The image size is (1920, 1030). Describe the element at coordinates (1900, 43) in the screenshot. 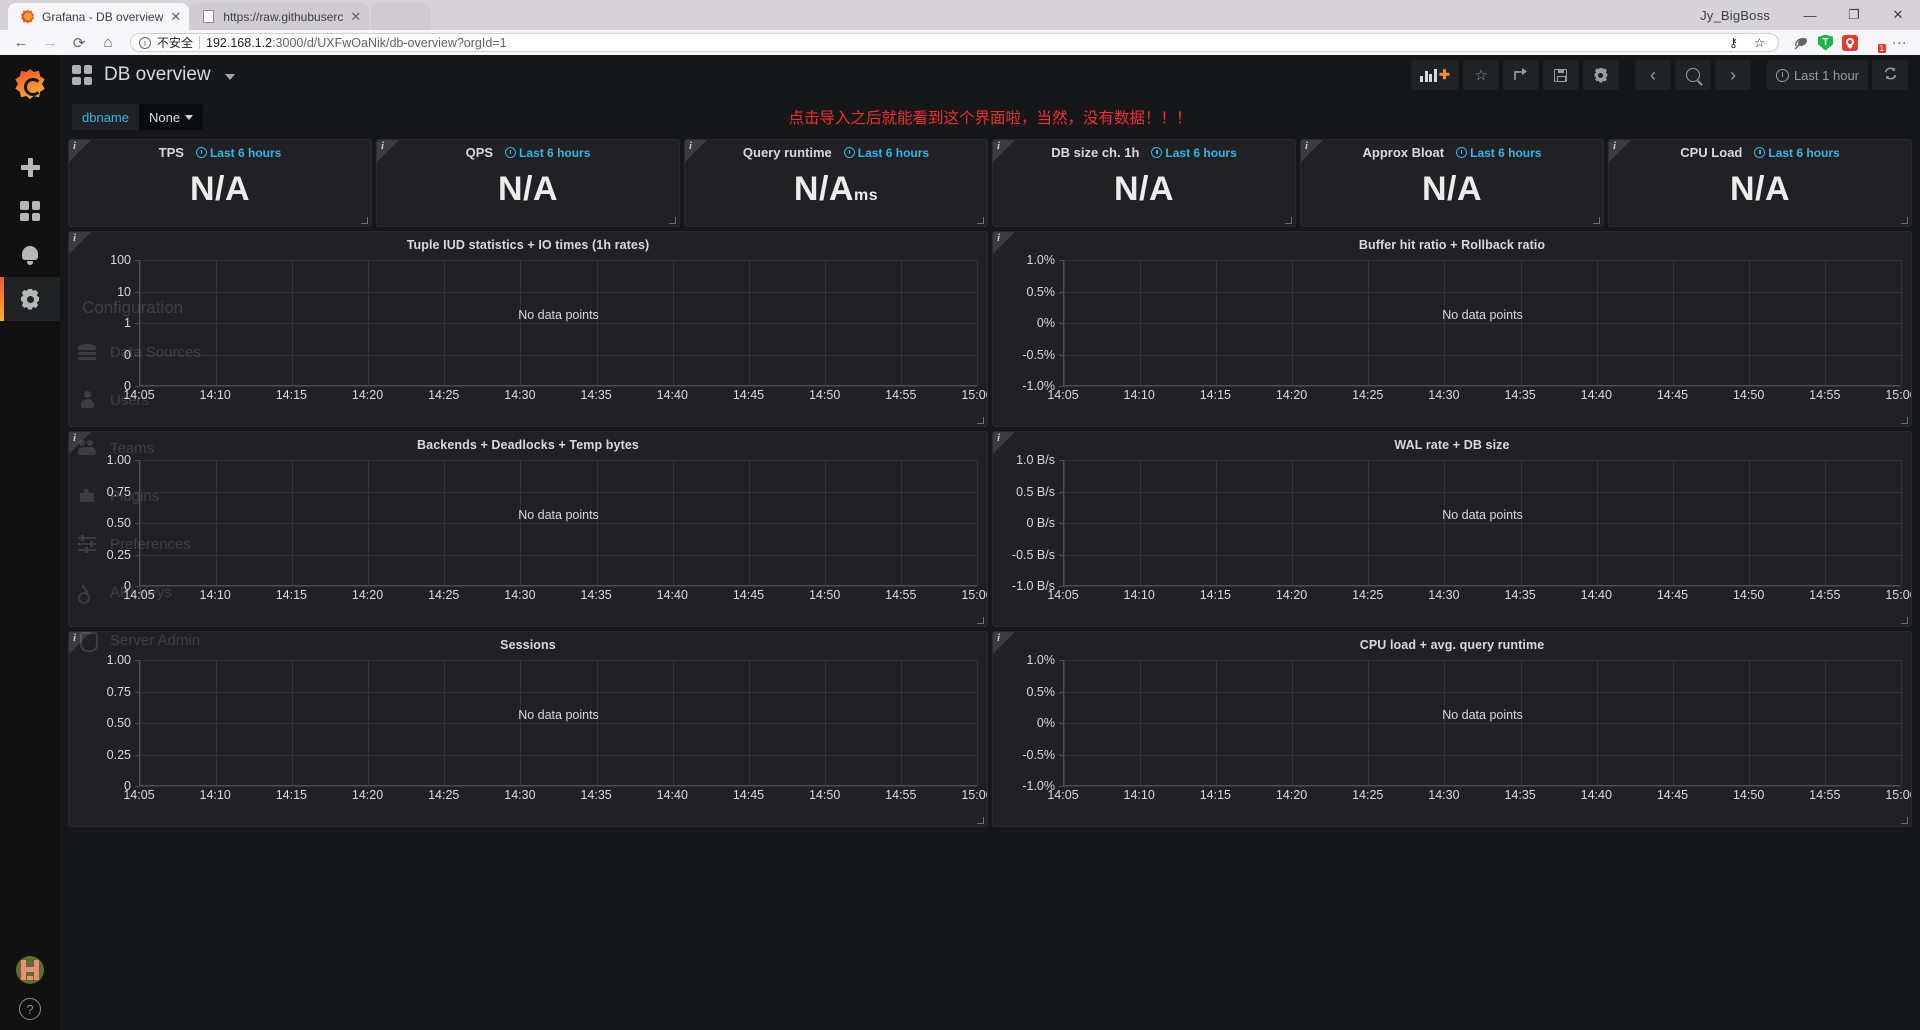

I see `browser-menu-icon: ⋮` at that location.